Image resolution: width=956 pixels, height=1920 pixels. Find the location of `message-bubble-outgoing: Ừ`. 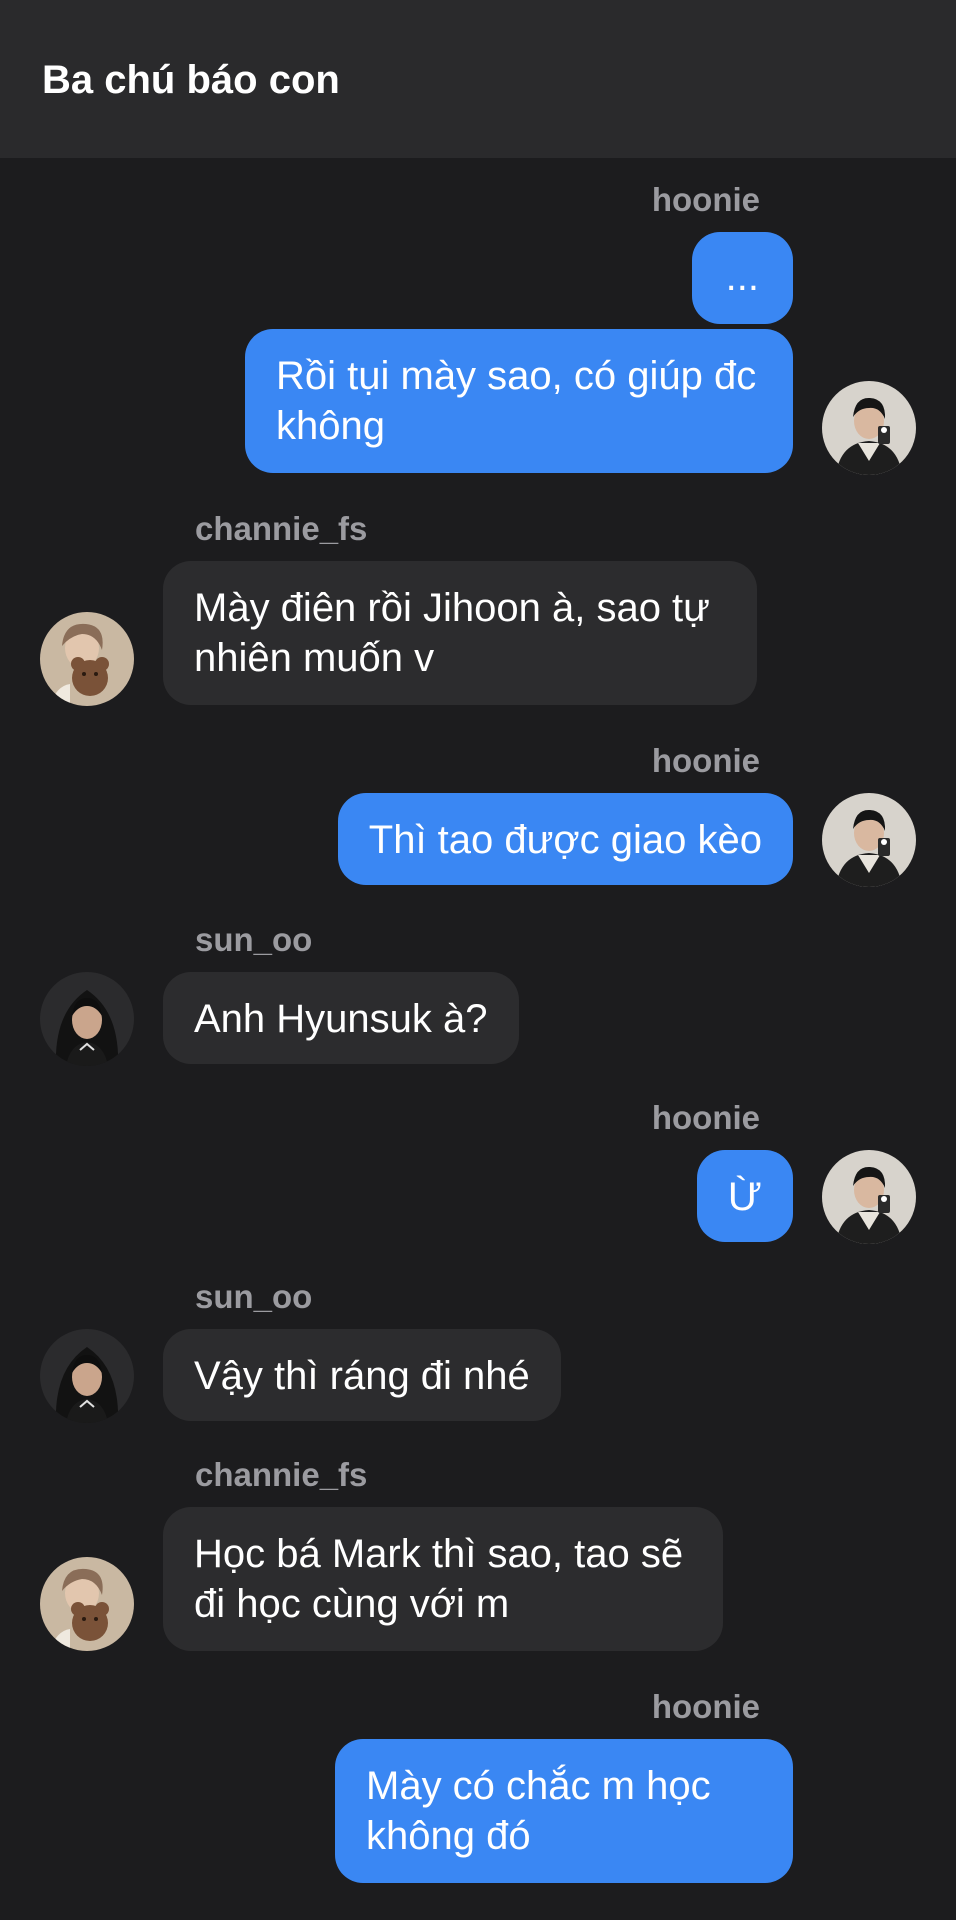

message-bubble-outgoing: Ừ is located at coordinates (744, 1196).